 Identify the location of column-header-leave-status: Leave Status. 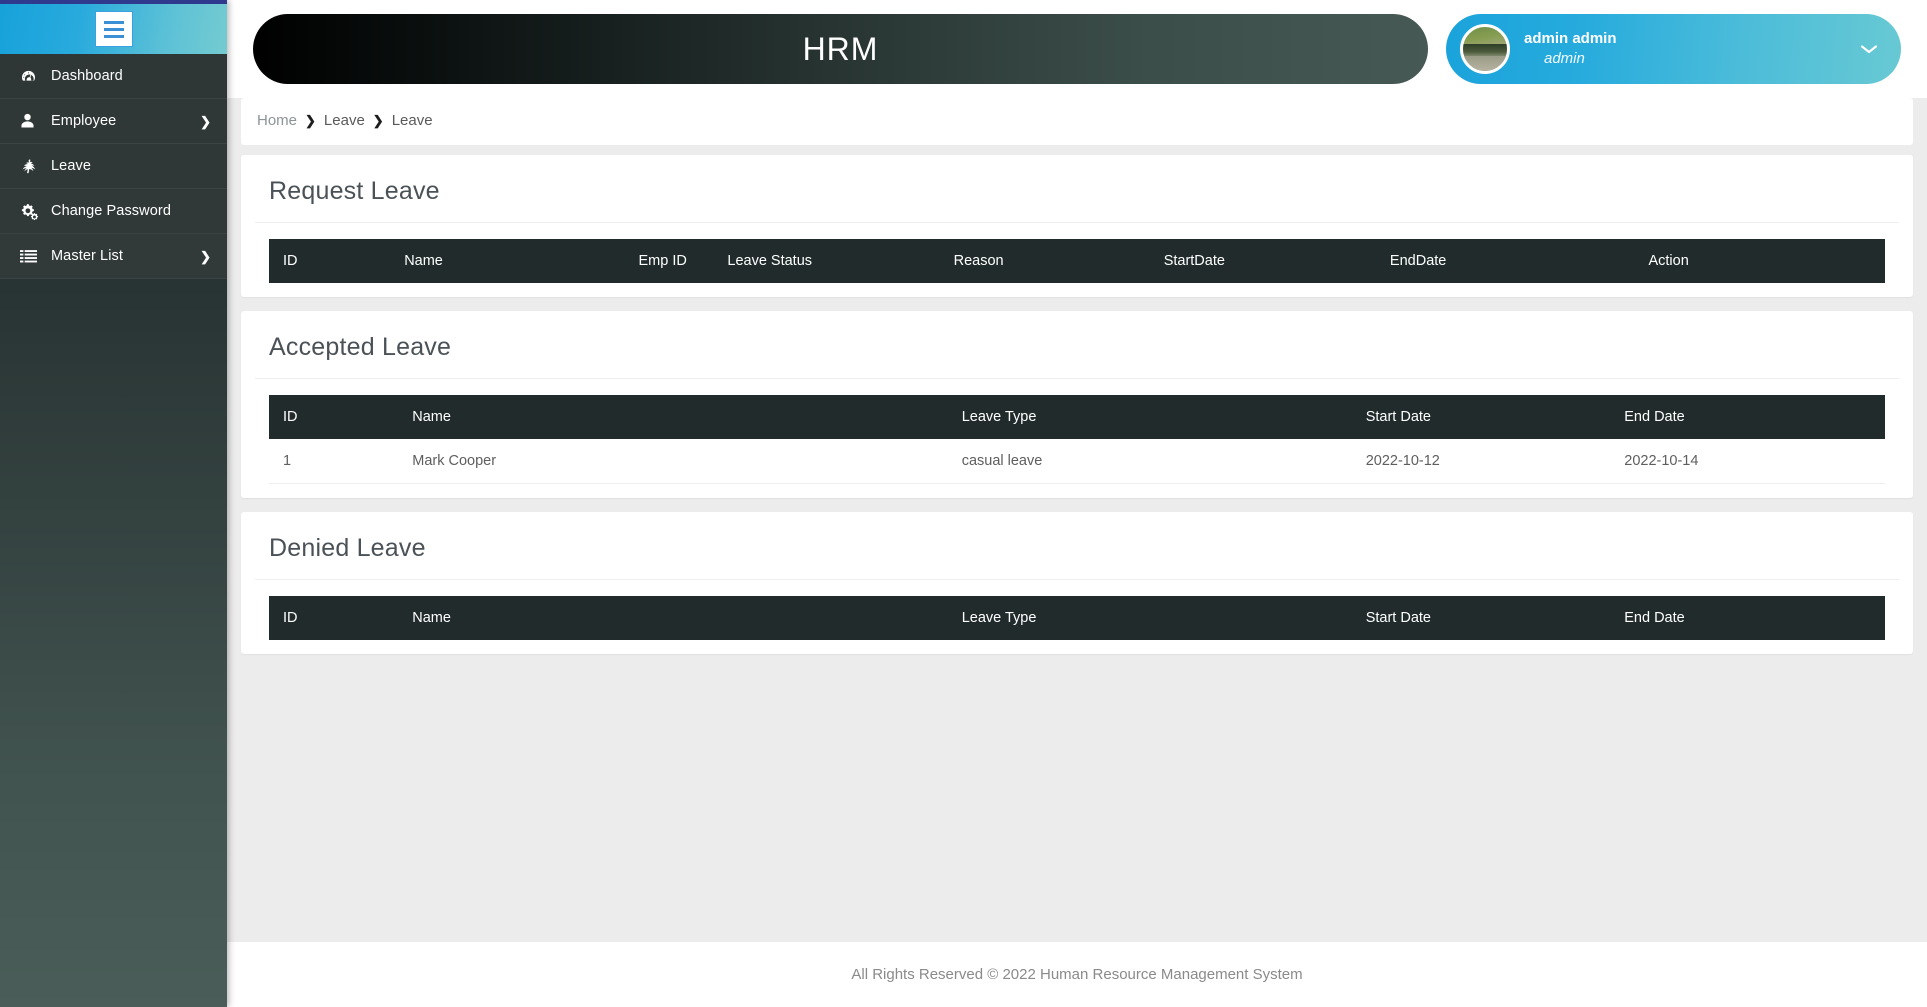
(770, 261).